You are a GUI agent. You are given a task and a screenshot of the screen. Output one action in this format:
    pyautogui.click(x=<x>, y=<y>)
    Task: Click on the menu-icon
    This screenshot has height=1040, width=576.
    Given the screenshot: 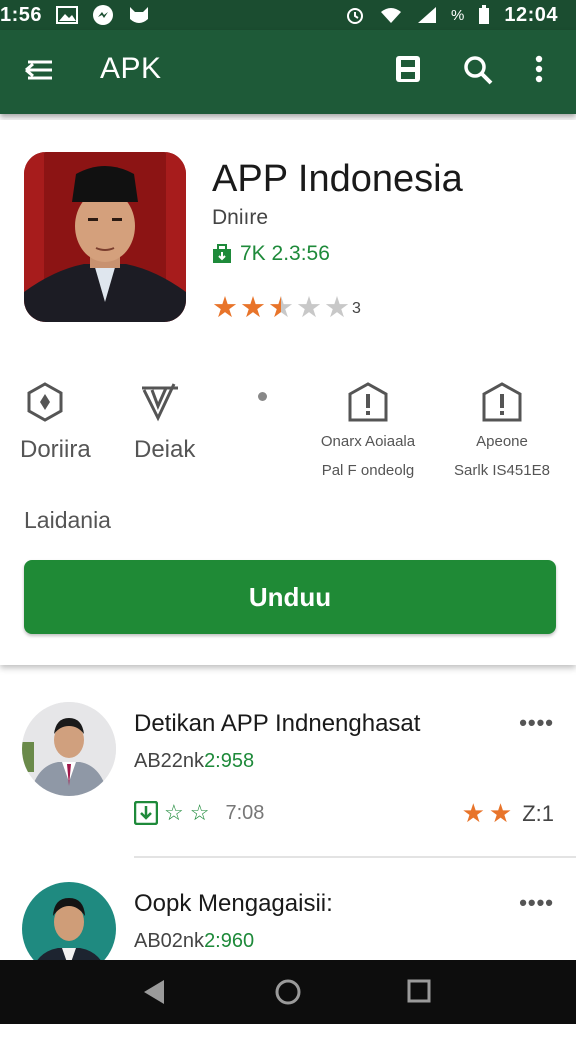 What is the action you would take?
    pyautogui.click(x=39, y=70)
    